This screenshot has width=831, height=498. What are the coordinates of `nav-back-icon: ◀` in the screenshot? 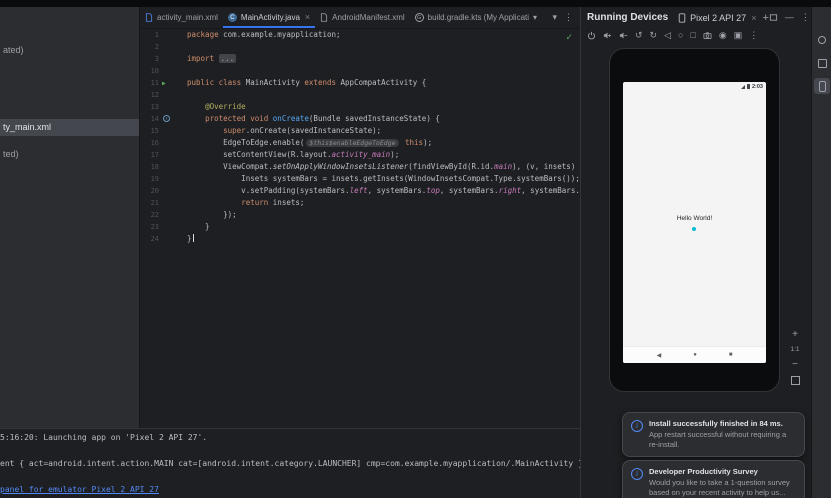 It's located at (659, 355).